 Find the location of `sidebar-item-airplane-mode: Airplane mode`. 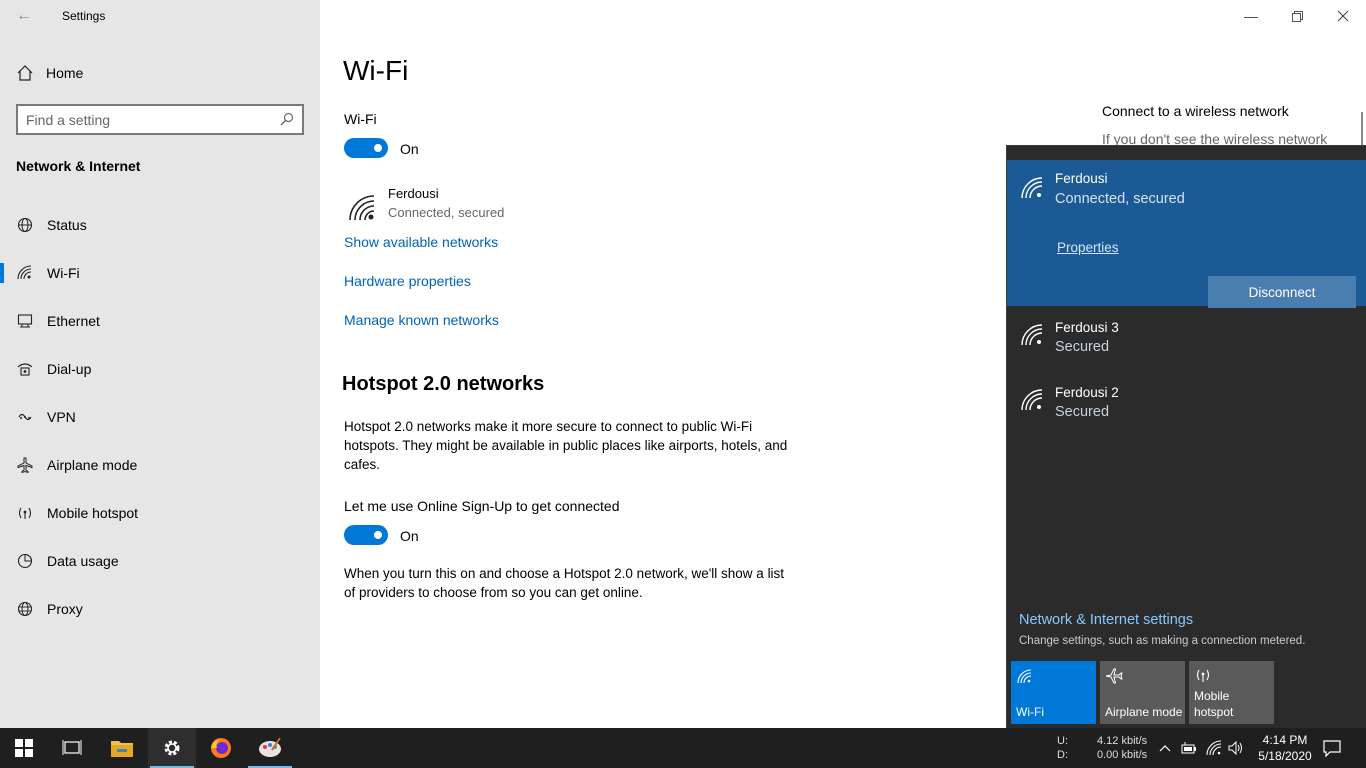

sidebar-item-airplane-mode: Airplane mode is located at coordinates (160, 465).